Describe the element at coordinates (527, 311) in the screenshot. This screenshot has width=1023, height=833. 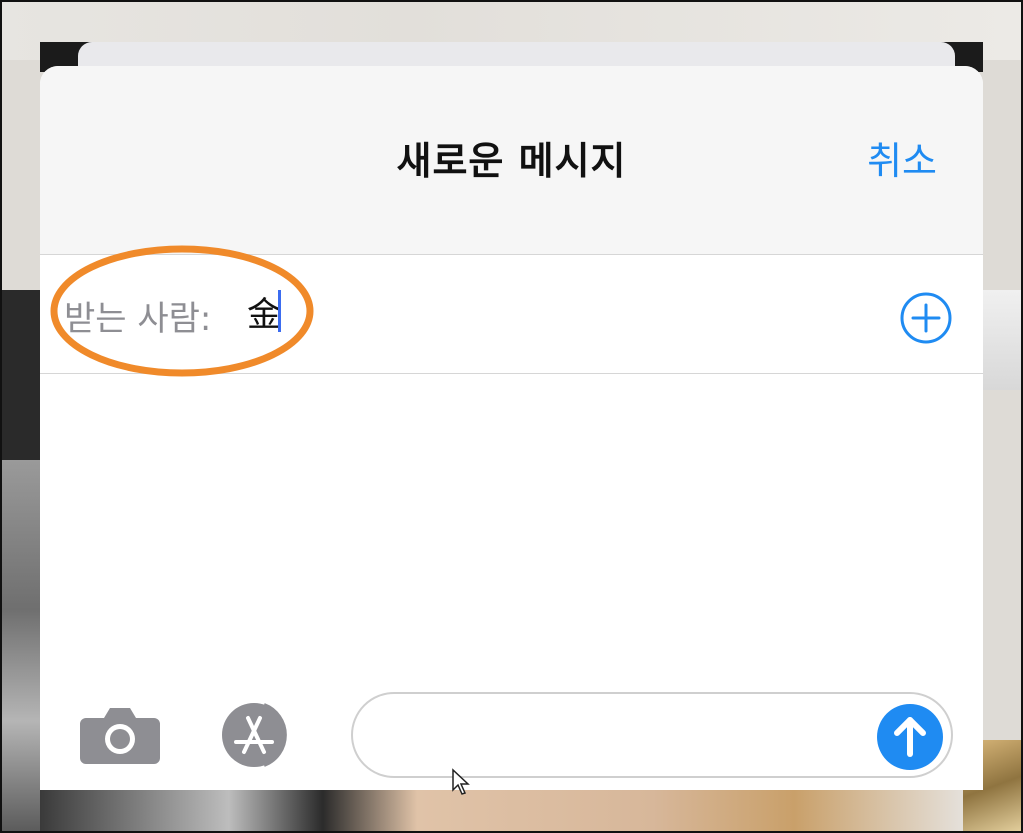
I see `recipient-input` at that location.